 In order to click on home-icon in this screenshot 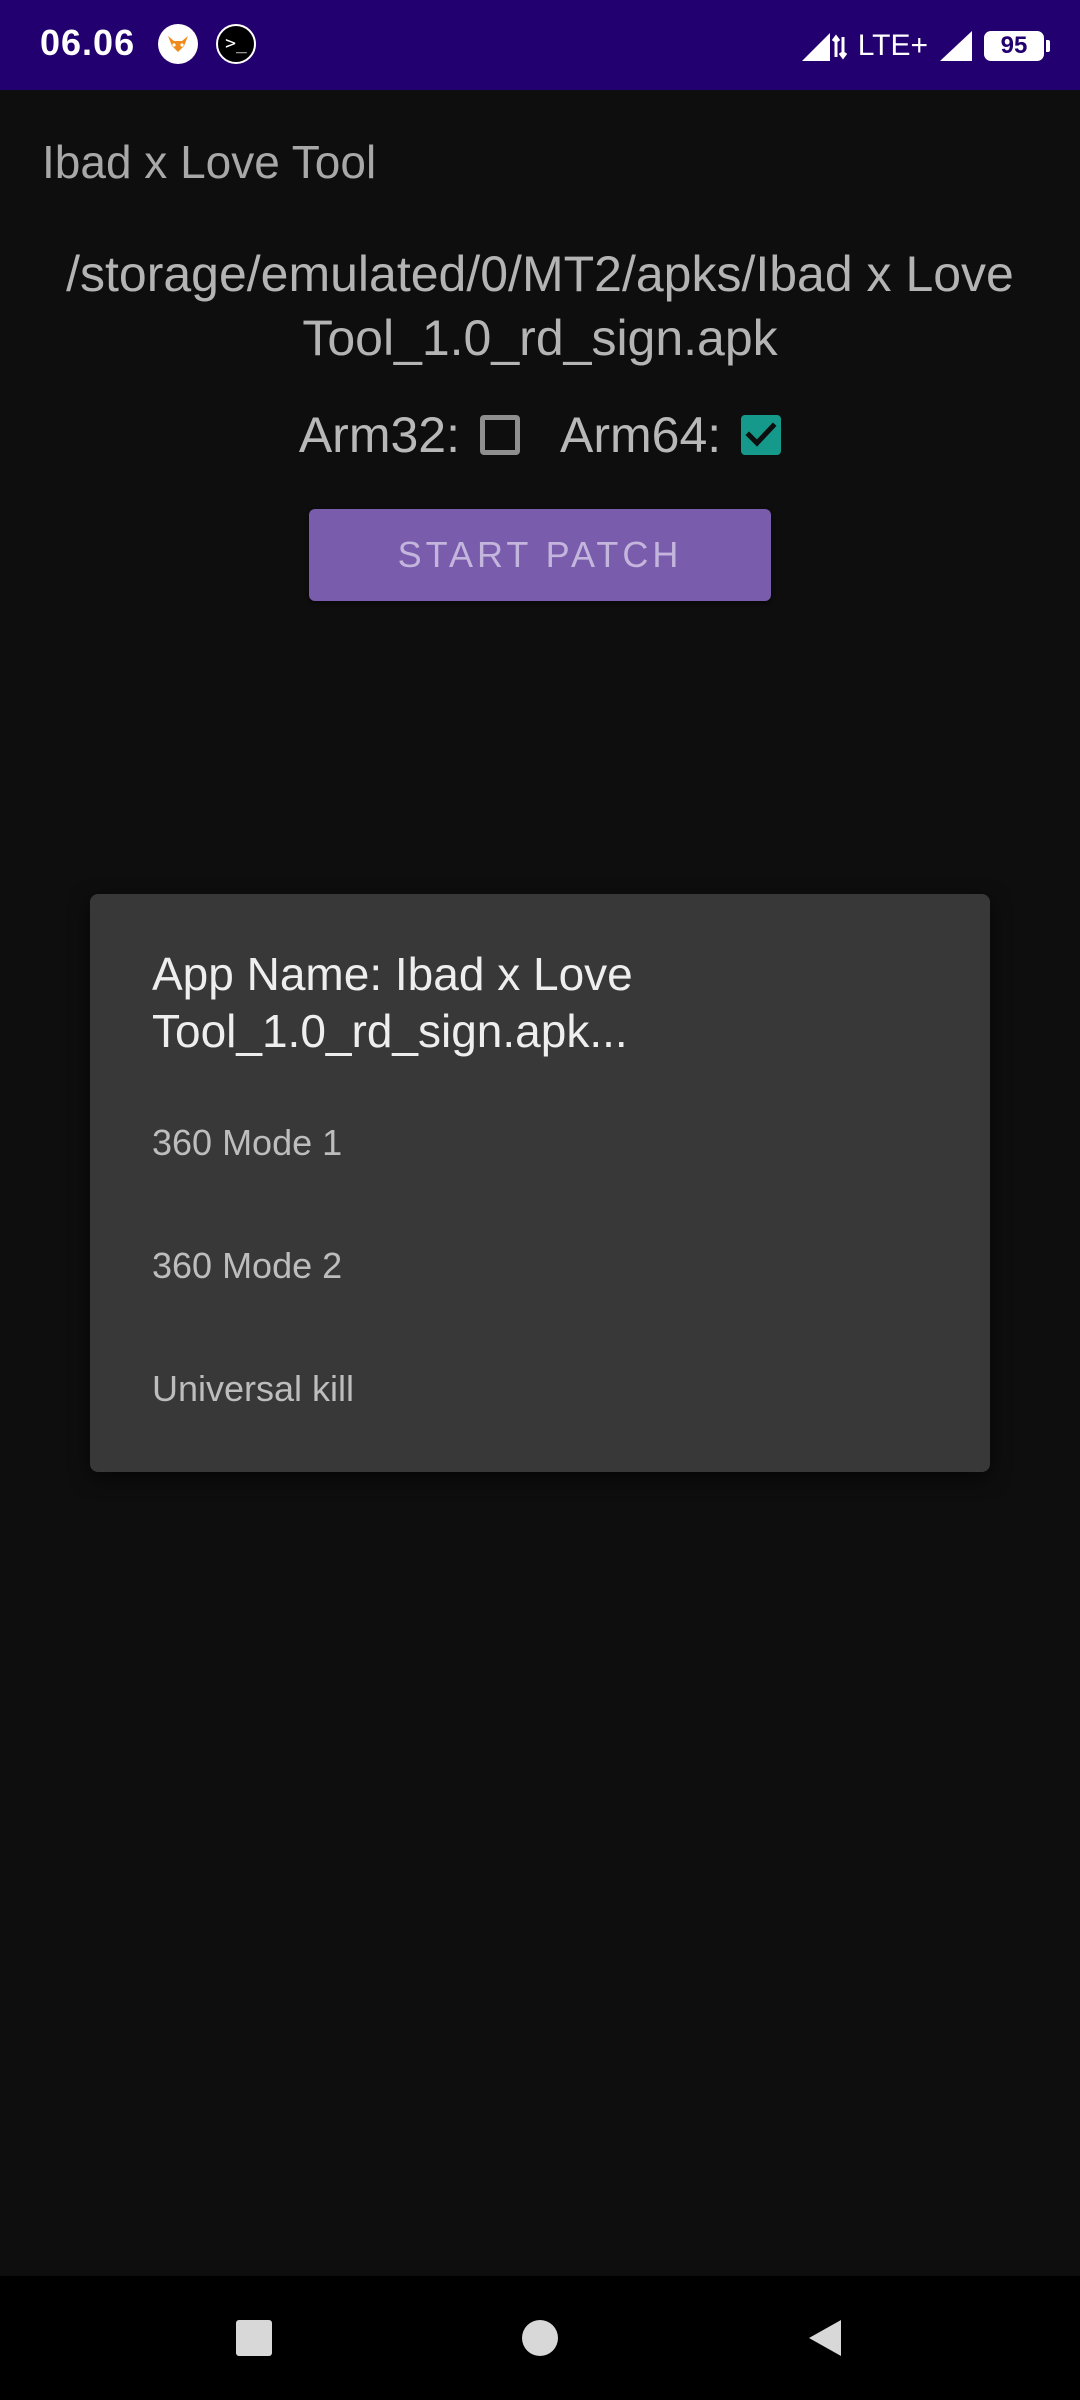, I will do `click(540, 2338)`.